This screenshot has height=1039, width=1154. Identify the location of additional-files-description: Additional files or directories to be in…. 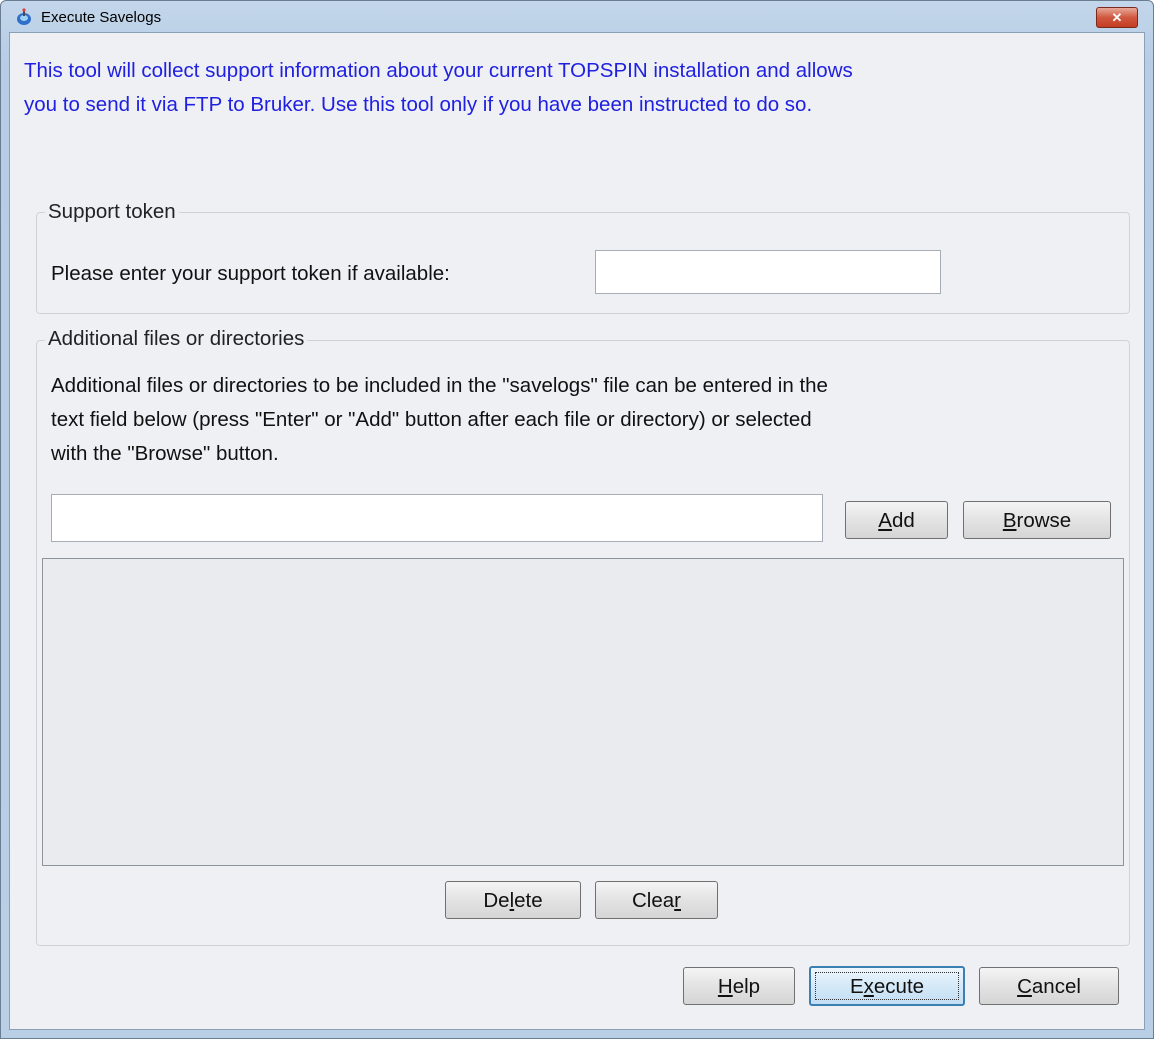
(581, 420).